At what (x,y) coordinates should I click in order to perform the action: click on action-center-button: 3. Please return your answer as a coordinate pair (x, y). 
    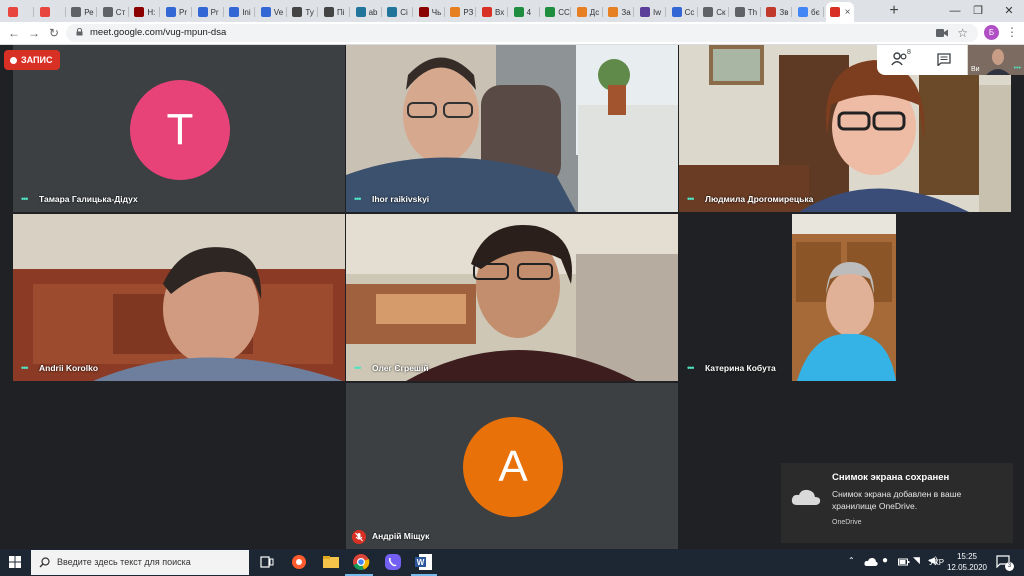
    Looking at the image, I should click on (1005, 564).